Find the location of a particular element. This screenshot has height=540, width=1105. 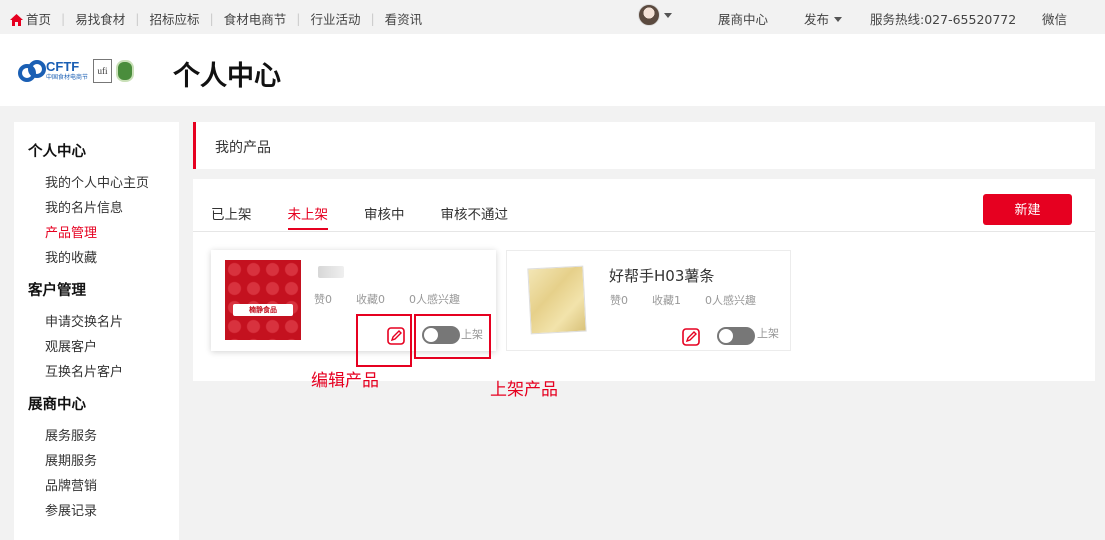

sidebar-group-title: 客户管理 is located at coordinates (57, 291).